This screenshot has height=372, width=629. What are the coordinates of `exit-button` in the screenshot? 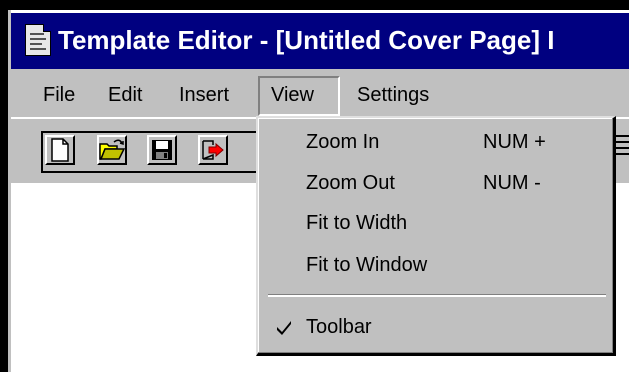 It's located at (213, 150).